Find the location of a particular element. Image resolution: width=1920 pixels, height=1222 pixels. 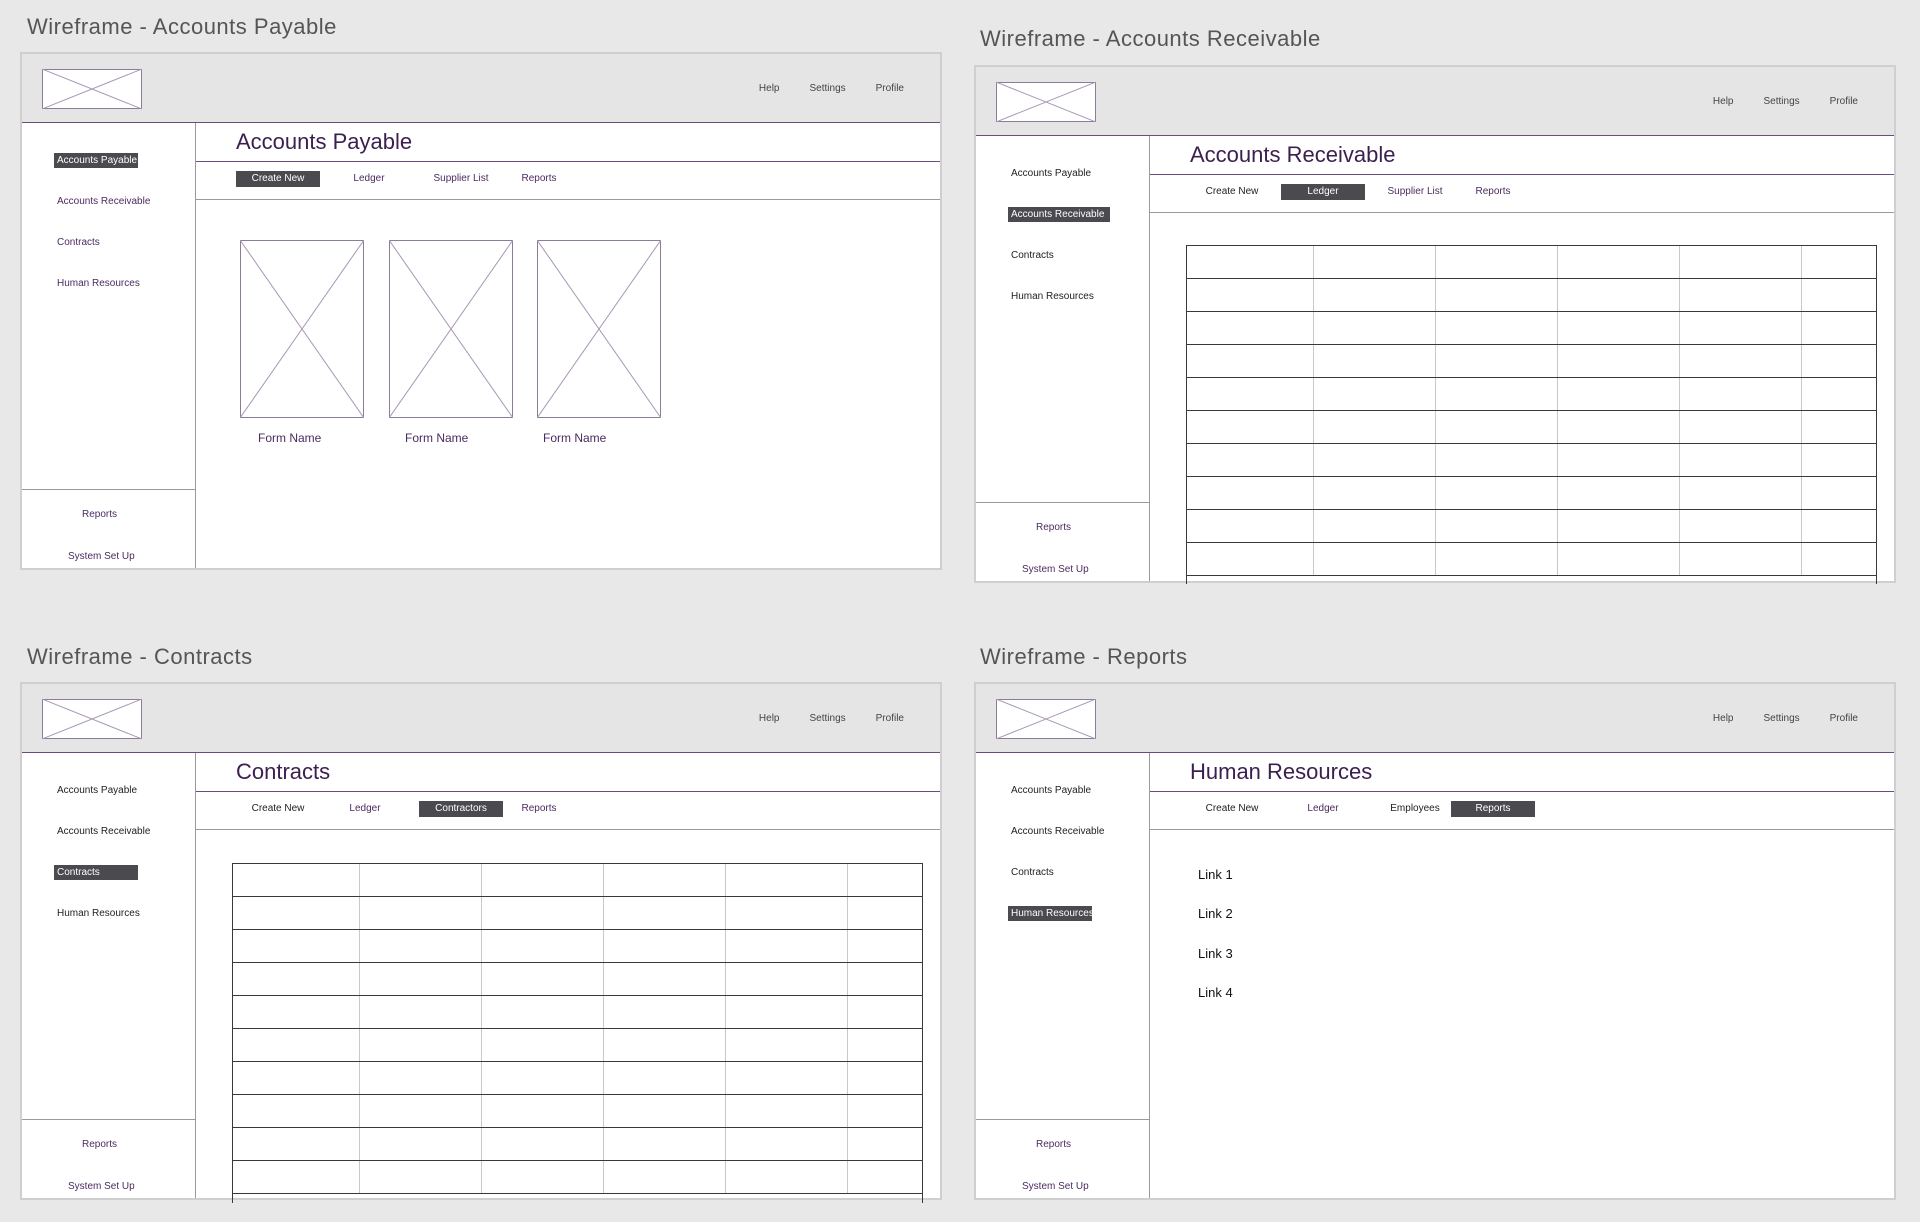

report-link: Link 2 is located at coordinates (1215, 913).